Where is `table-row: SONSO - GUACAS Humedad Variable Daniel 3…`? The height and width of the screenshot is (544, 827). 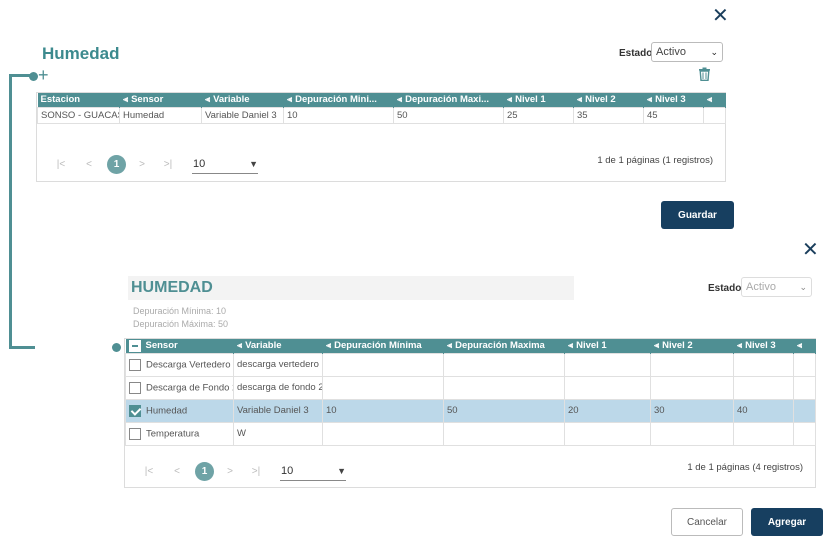
table-row: SONSO - GUACAS Humedad Variable Daniel 3… is located at coordinates (381, 115).